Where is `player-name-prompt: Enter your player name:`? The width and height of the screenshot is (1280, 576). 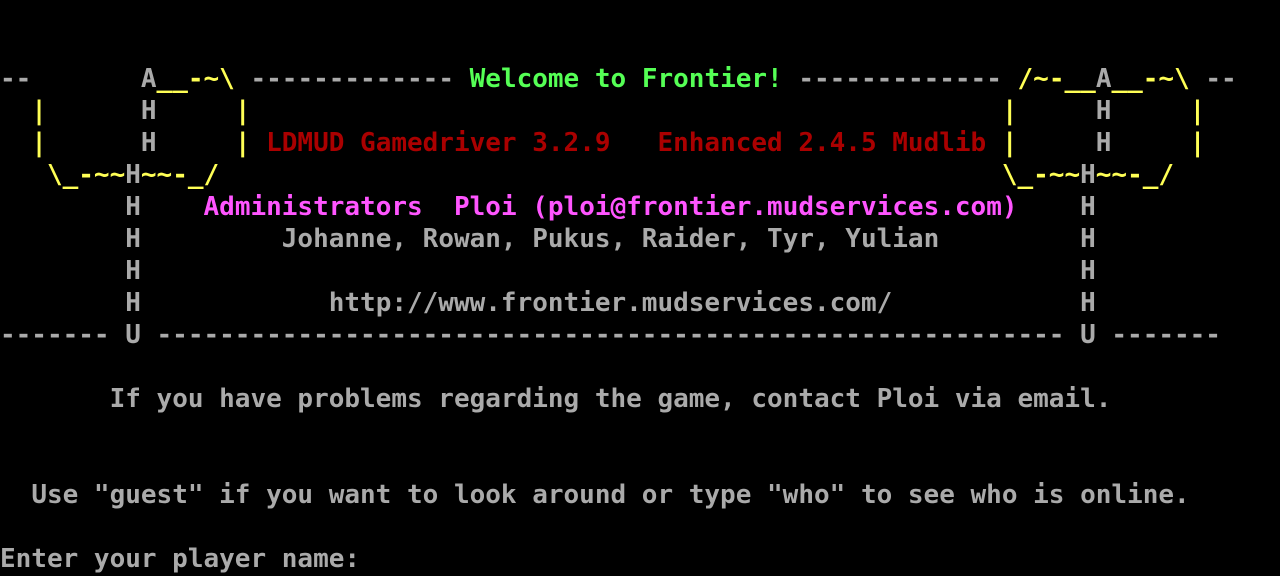 player-name-prompt: Enter your player name: is located at coordinates (180, 559).